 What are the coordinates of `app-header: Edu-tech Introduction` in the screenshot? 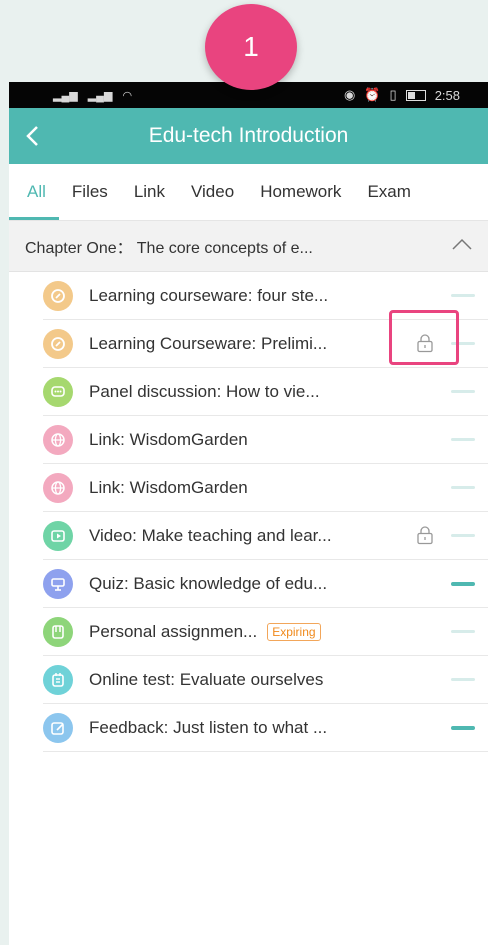 It's located at (248, 136).